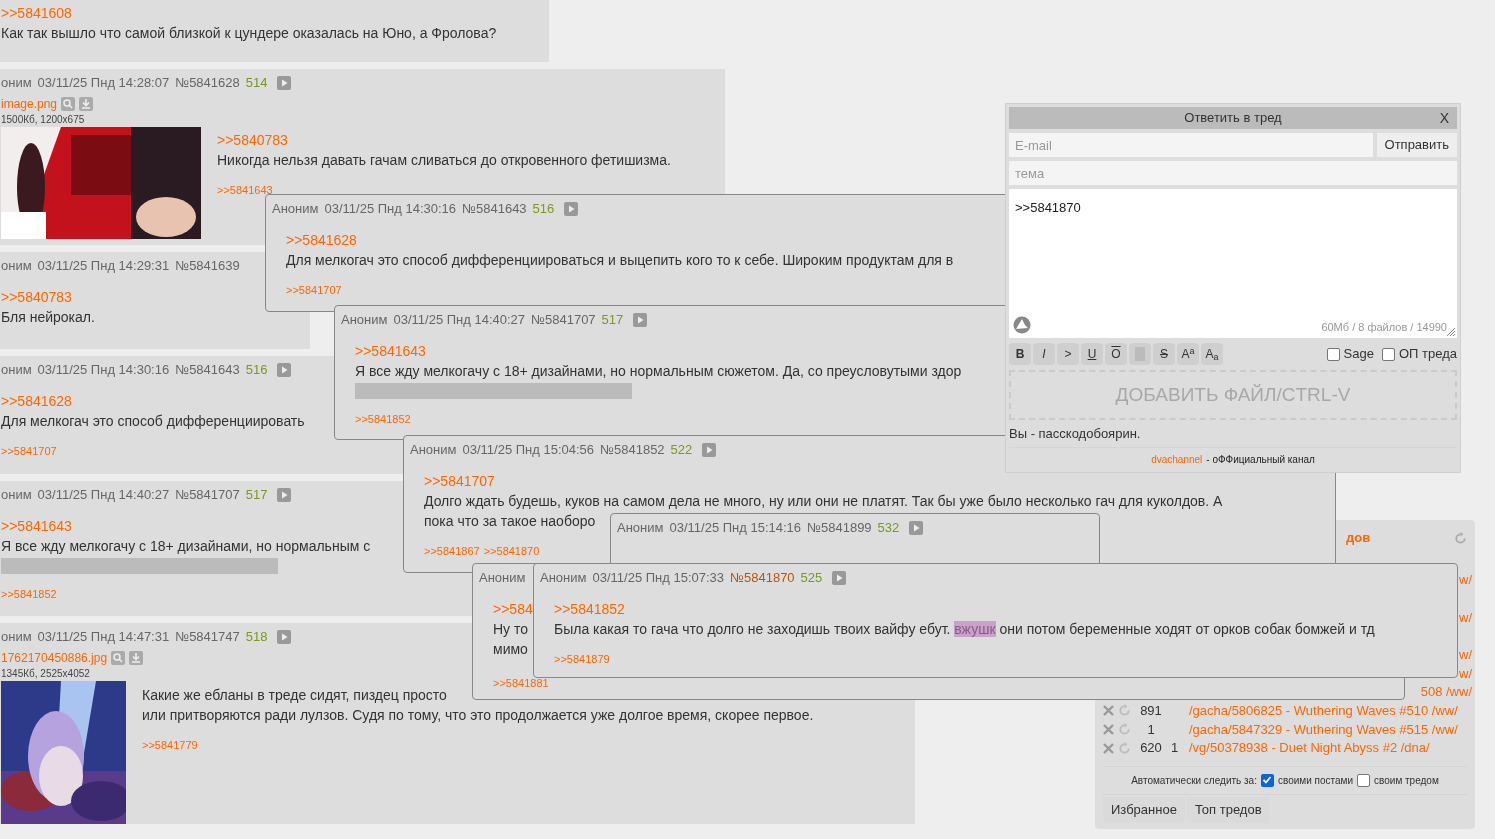 The height and width of the screenshot is (839, 1495). I want to click on post-number: №5841628, so click(207, 83).